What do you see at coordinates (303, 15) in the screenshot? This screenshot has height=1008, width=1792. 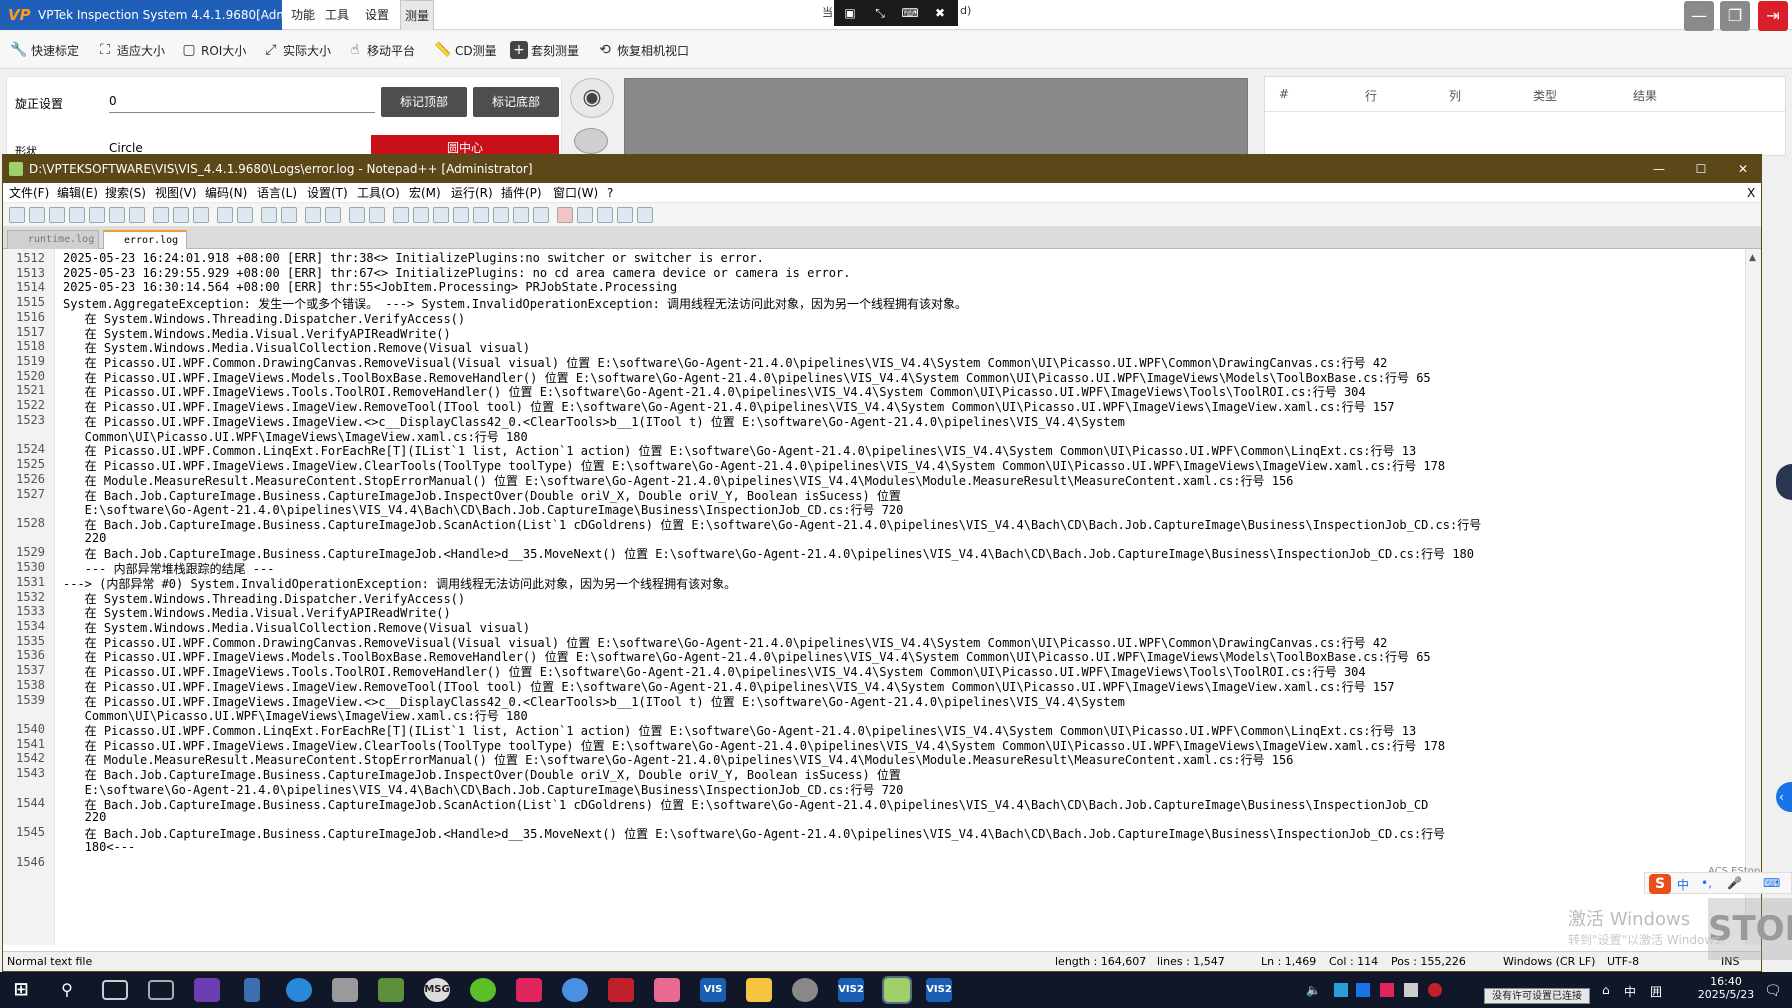 I see `menu-function: 功能` at bounding box center [303, 15].